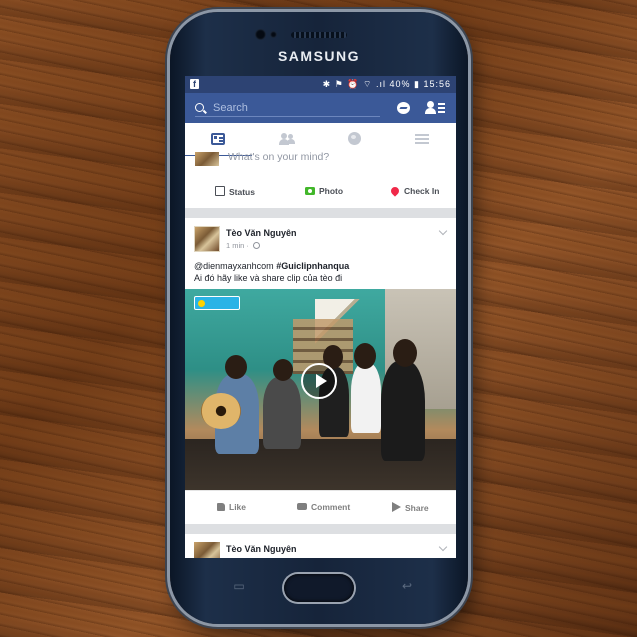 The width and height of the screenshot is (637, 637). I want to click on camera-icon, so click(310, 191).